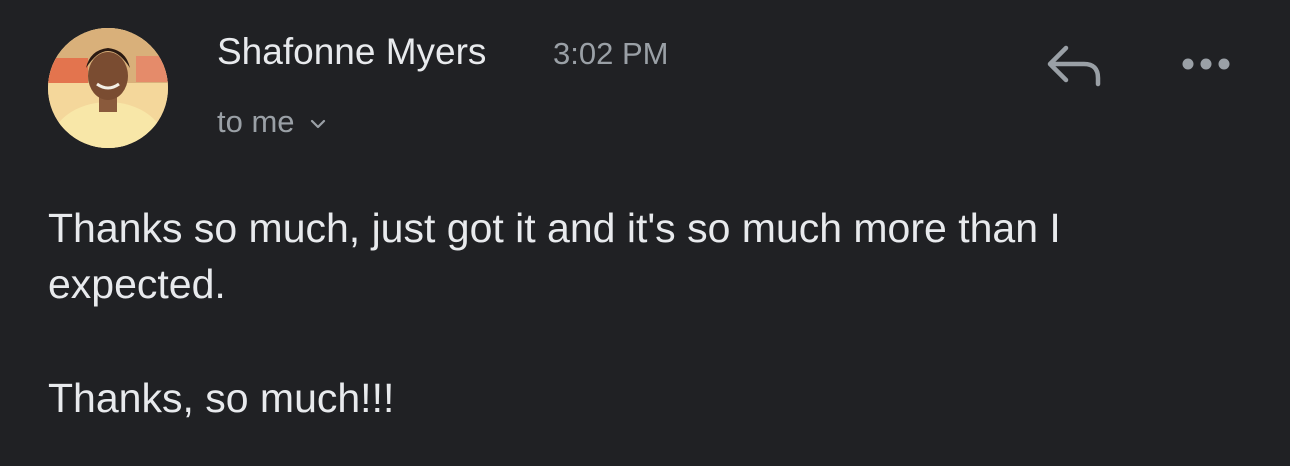 The width and height of the screenshot is (1290, 466). I want to click on more-options-button, so click(1206, 64).